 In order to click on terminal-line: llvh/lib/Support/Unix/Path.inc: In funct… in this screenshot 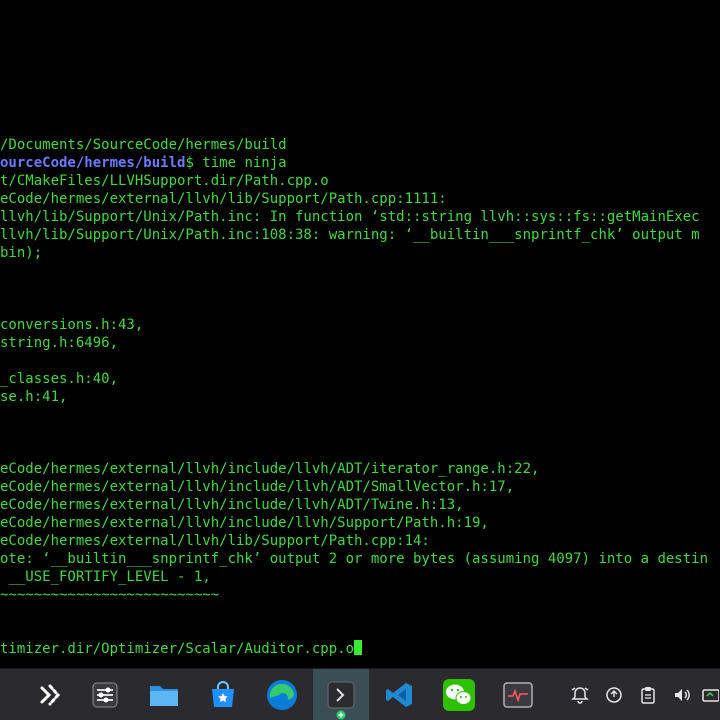, I will do `click(350, 217)`.